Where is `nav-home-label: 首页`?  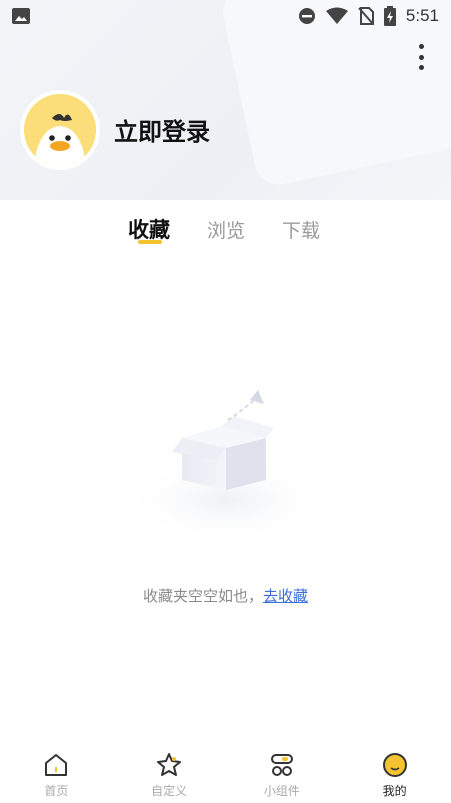
nav-home-label: 首页 is located at coordinates (56, 791).